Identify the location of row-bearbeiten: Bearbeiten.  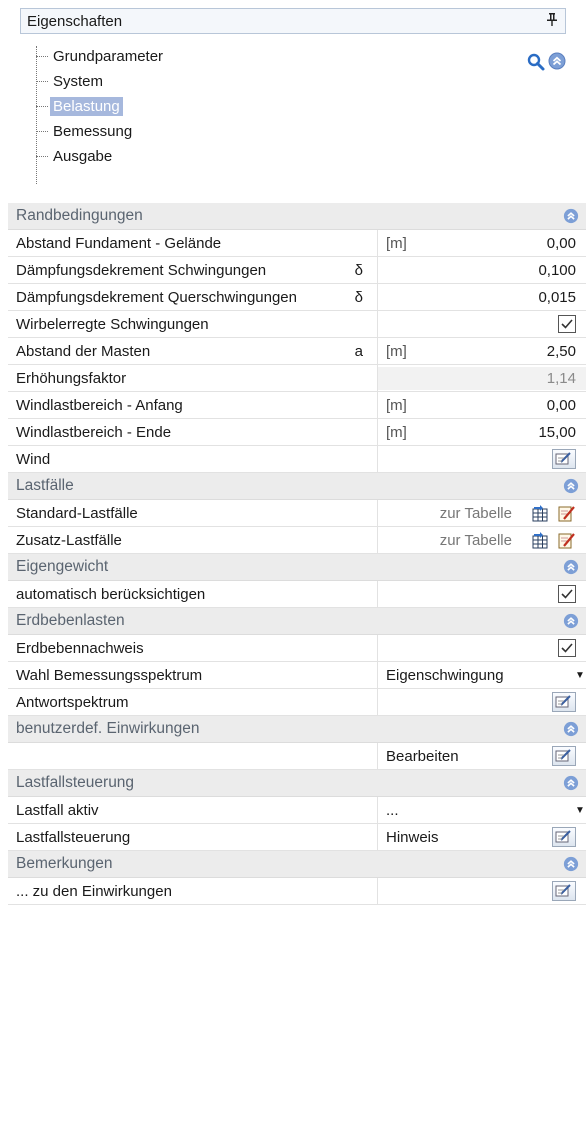
(297, 756).